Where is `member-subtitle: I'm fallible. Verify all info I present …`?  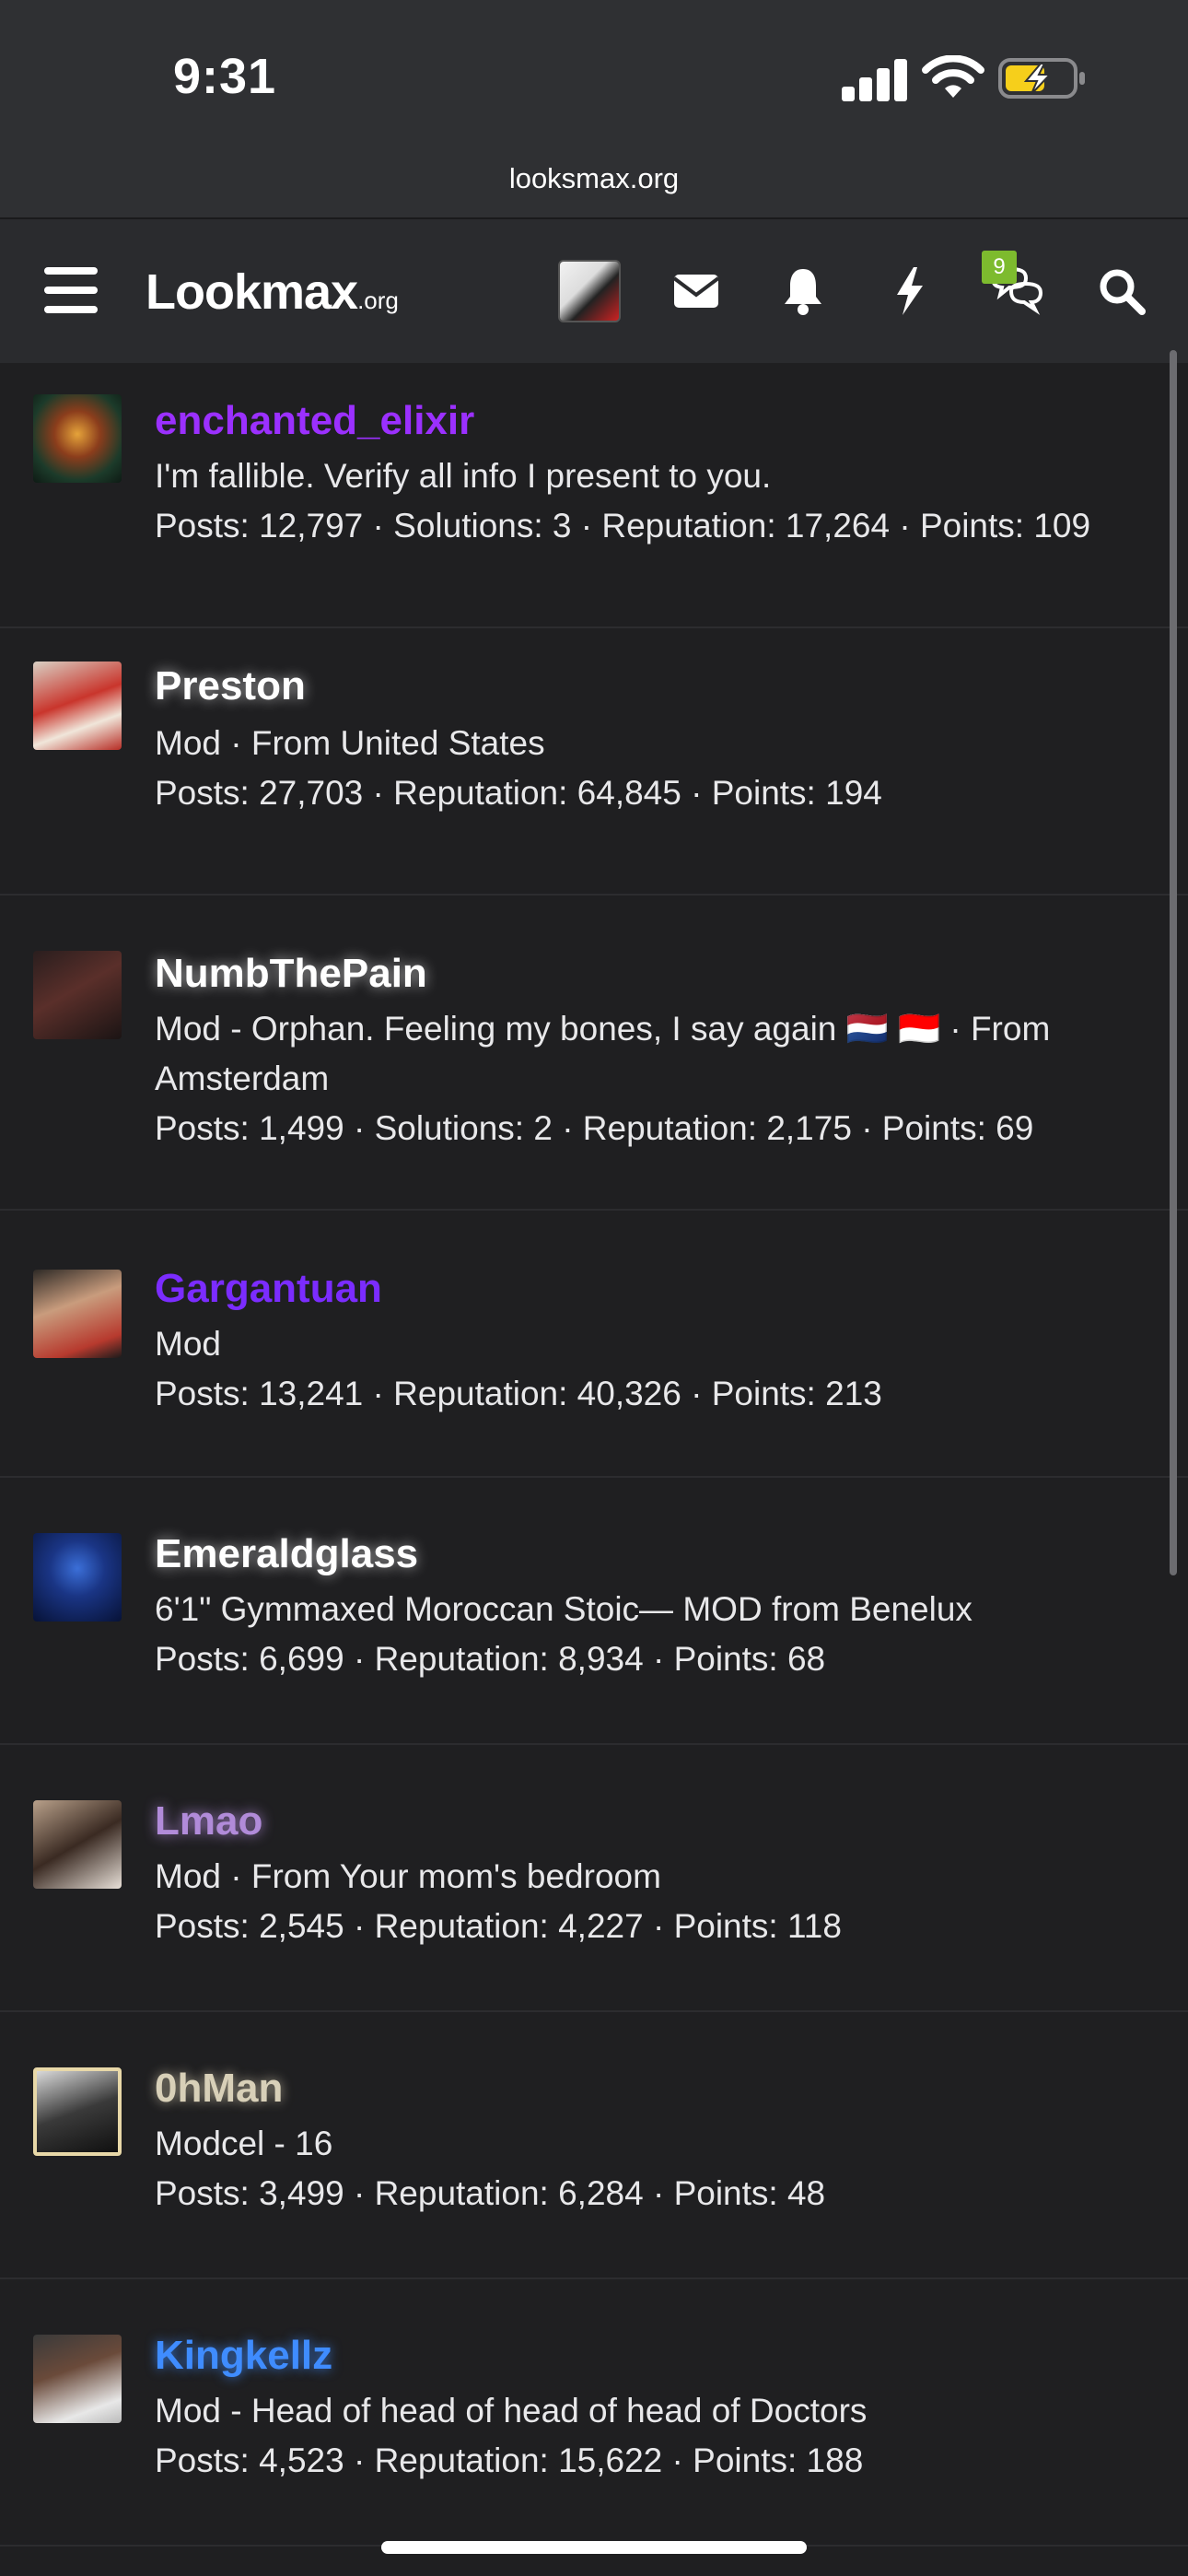 member-subtitle: I'm fallible. Verify all info I present … is located at coordinates (463, 476).